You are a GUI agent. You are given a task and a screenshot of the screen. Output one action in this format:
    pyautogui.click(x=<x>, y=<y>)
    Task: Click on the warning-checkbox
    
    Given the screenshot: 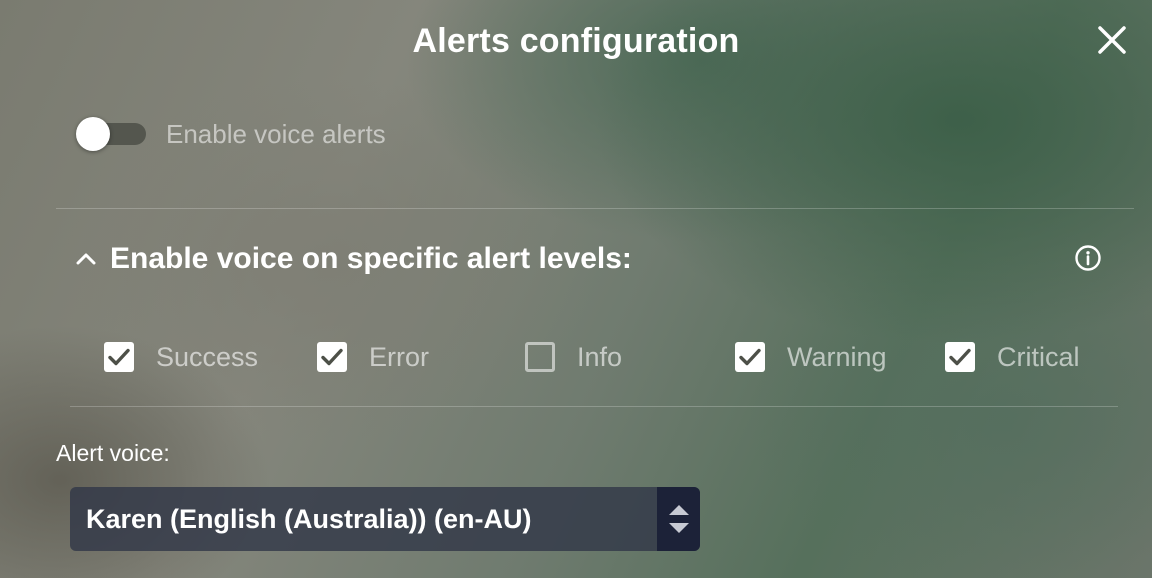 What is the action you would take?
    pyautogui.click(x=750, y=357)
    